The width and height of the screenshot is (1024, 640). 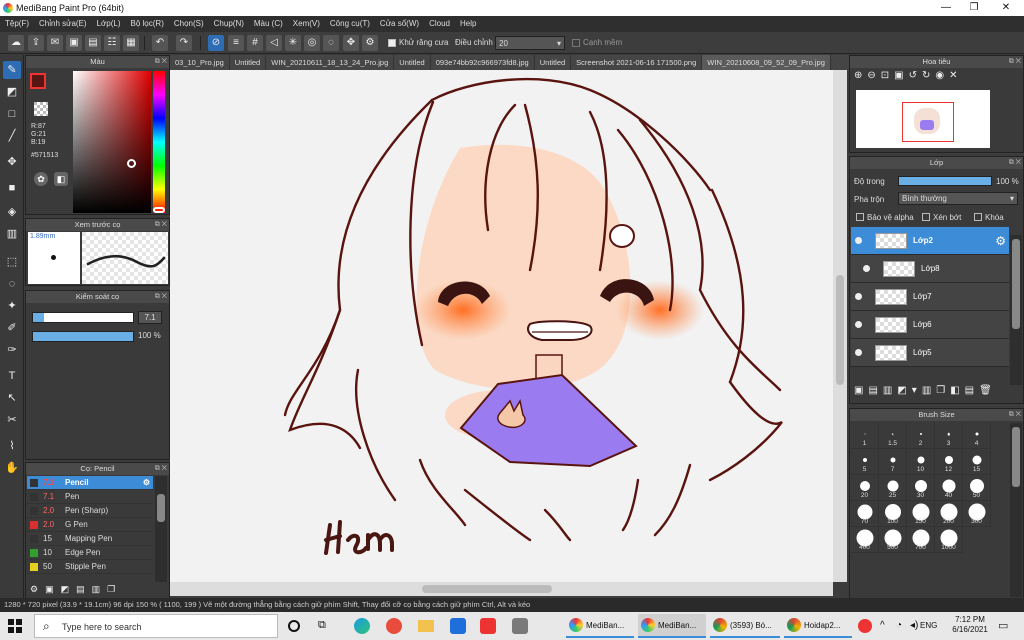 What do you see at coordinates (229, 24) in the screenshot?
I see `menu-snap: Chụp(N)` at bounding box center [229, 24].